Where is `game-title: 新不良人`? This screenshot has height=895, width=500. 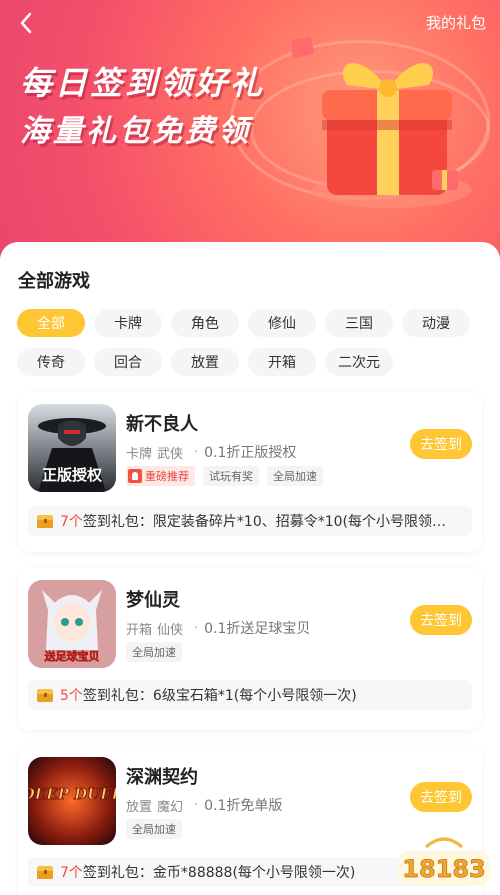 game-title: 新不良人 is located at coordinates (162, 424).